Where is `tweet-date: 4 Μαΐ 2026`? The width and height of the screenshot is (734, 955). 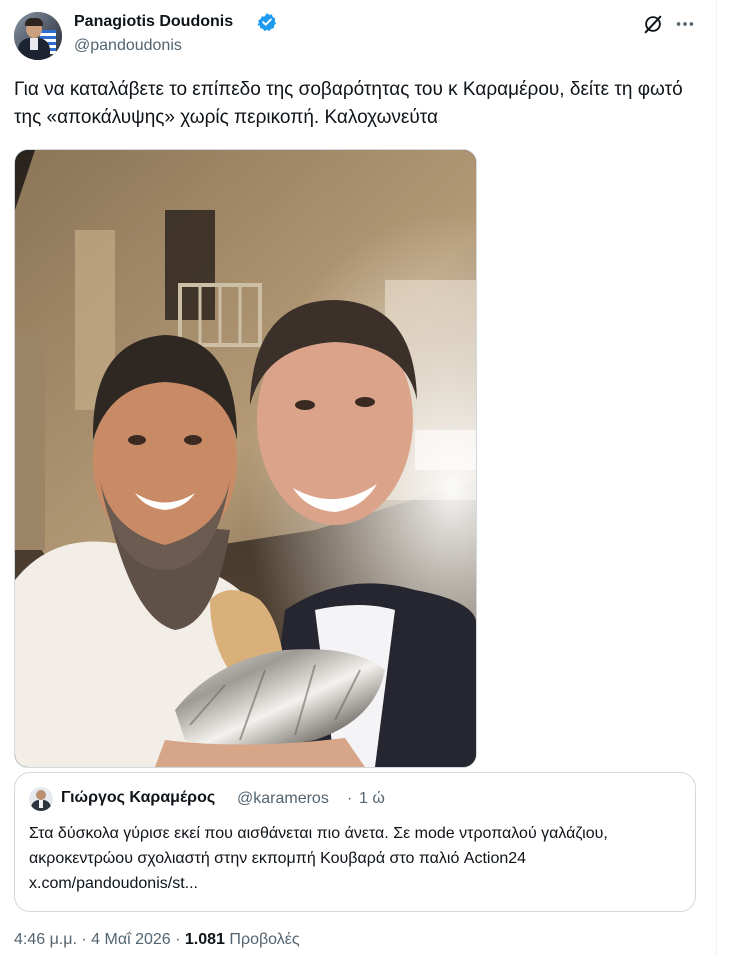
tweet-date: 4 Μαΐ 2026 is located at coordinates (131, 939).